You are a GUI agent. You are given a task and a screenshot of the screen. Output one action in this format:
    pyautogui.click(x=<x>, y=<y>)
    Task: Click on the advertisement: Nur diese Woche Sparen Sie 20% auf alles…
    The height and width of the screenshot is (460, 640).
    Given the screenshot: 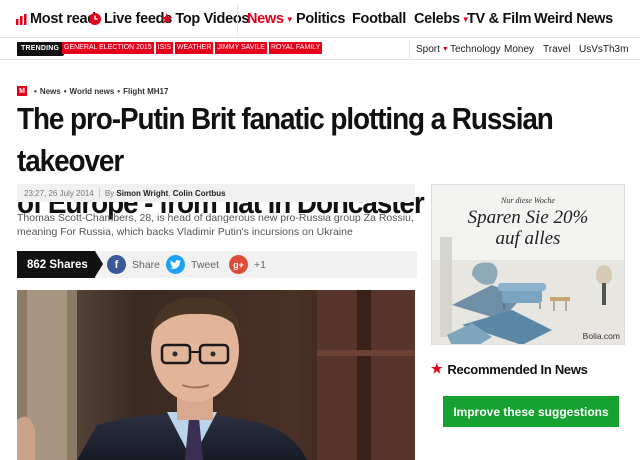 What is the action you would take?
    pyautogui.click(x=528, y=264)
    